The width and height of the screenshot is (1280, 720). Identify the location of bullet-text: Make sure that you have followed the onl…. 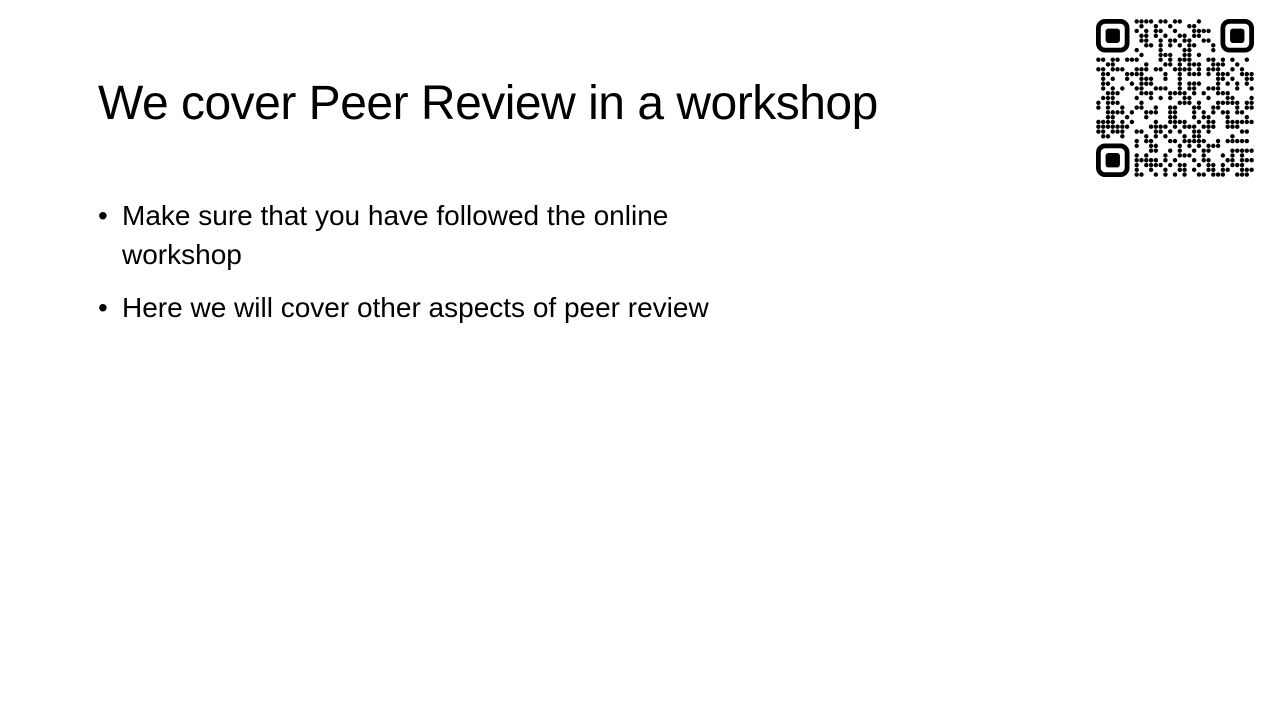
(395, 235).